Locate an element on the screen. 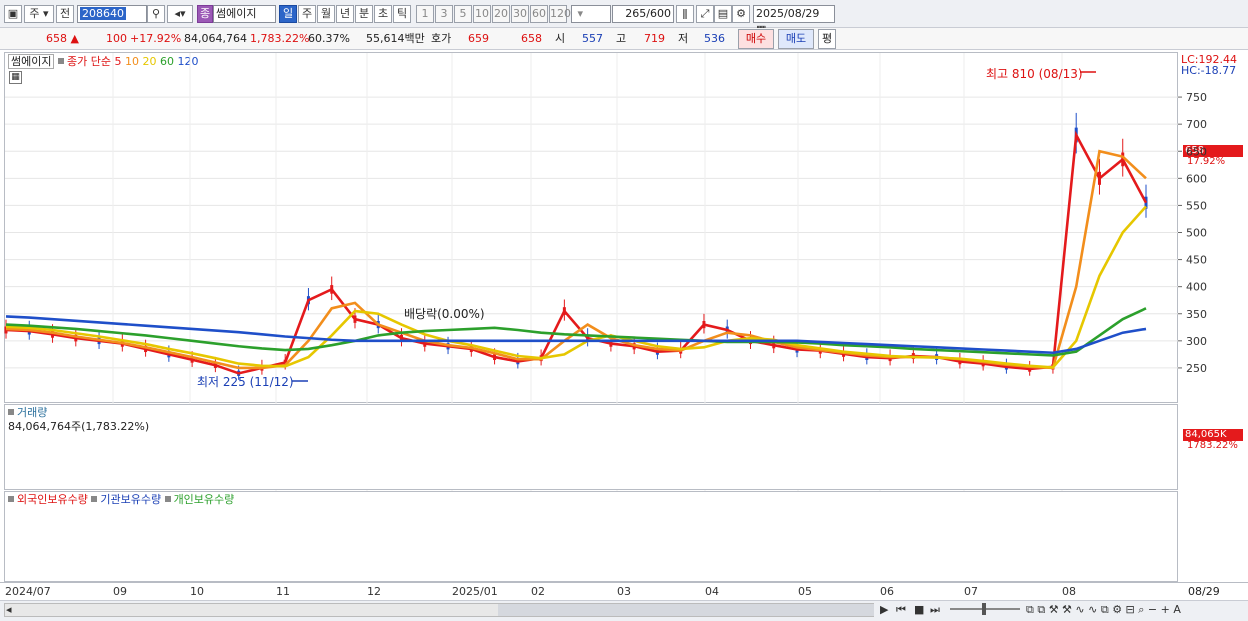 The height and width of the screenshot is (621, 1248). volume-panel is located at coordinates (591, 447).